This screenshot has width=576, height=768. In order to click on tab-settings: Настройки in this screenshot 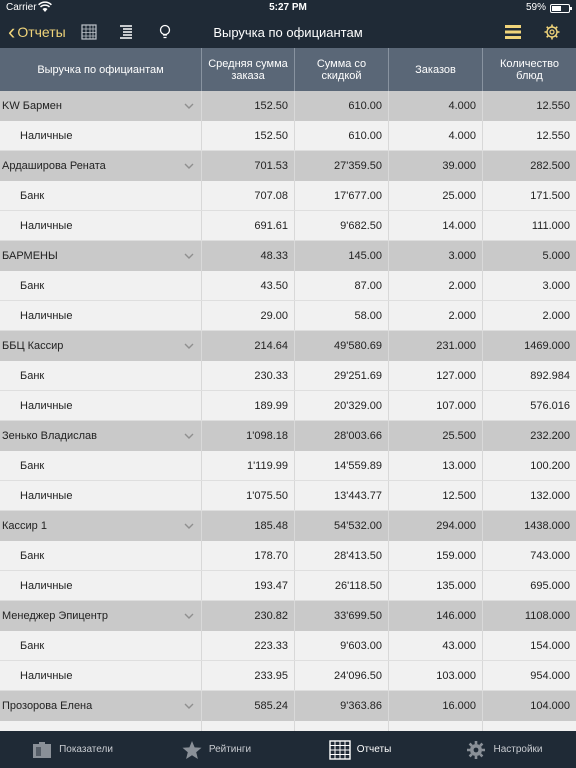, I will do `click(504, 749)`.